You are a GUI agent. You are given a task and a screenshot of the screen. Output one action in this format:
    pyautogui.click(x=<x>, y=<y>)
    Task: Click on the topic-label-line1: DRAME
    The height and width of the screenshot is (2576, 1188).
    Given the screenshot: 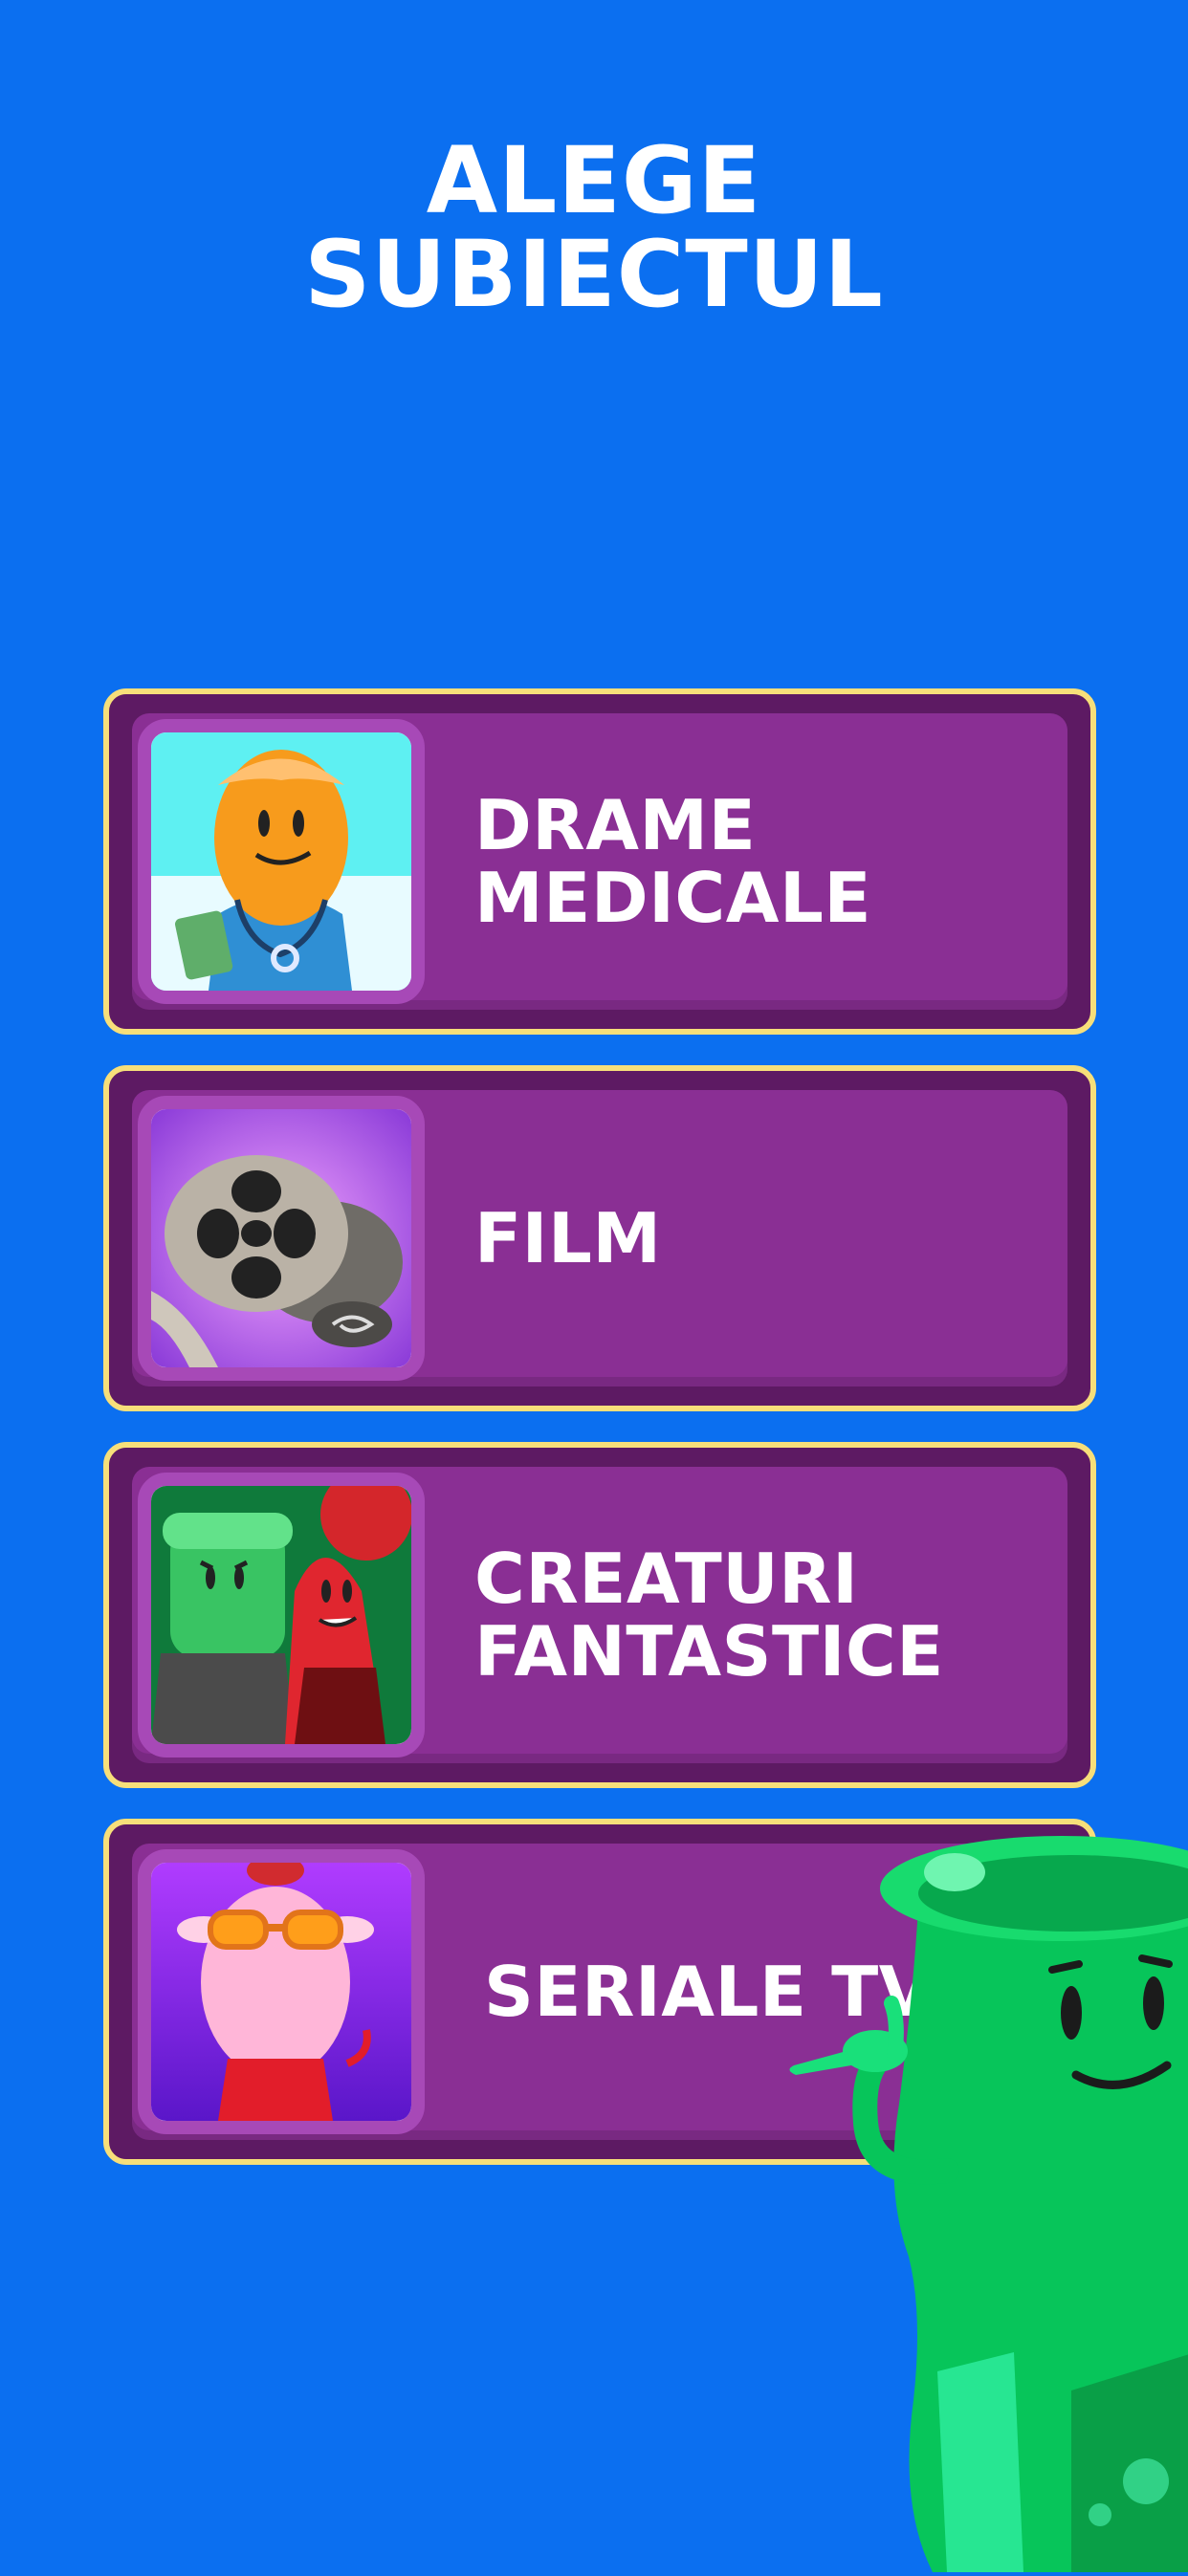 What is the action you would take?
    pyautogui.click(x=615, y=825)
    